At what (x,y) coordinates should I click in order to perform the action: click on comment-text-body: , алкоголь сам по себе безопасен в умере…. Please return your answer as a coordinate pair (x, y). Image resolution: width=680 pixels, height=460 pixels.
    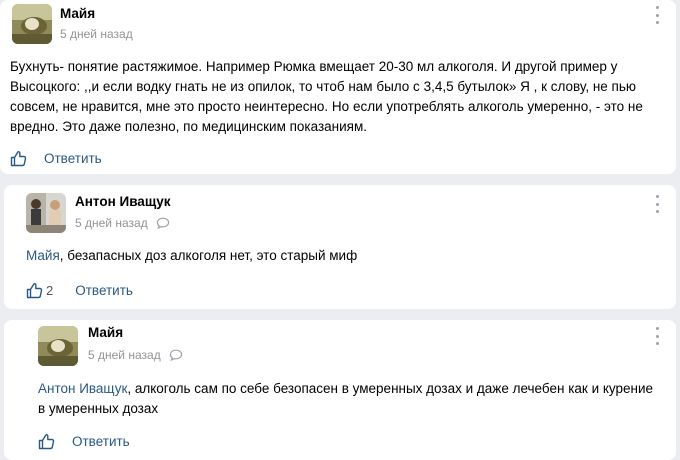
    Looking at the image, I should click on (346, 398).